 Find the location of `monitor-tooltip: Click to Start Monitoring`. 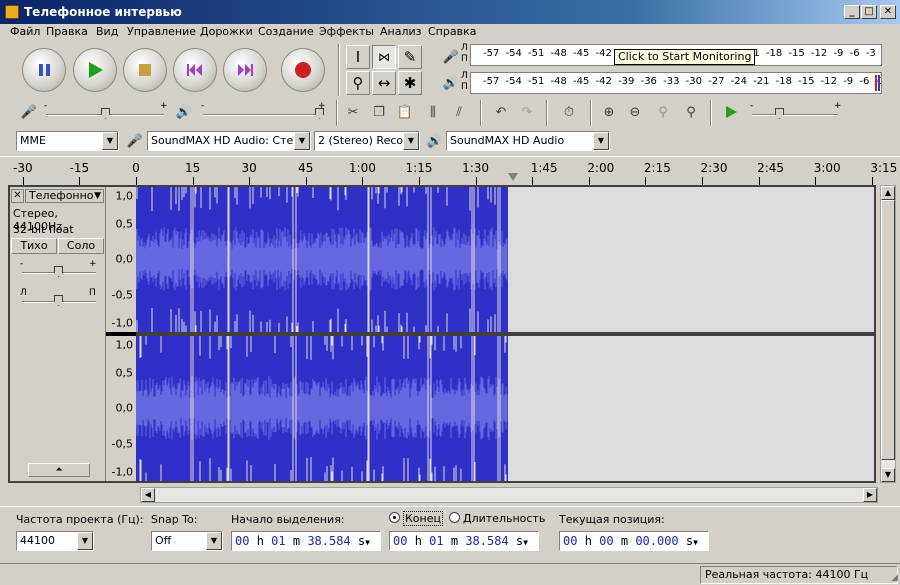

monitor-tooltip: Click to Start Monitoring is located at coordinates (685, 57).